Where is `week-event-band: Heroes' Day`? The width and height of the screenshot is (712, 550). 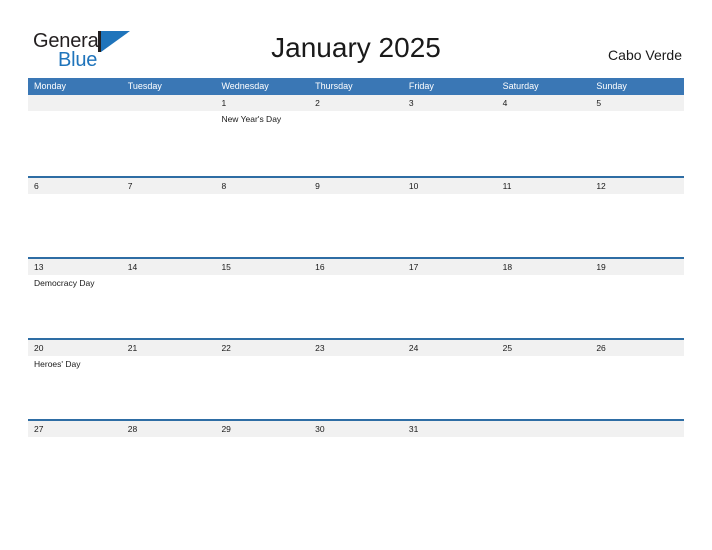 week-event-band: Heroes' Day is located at coordinates (356, 387).